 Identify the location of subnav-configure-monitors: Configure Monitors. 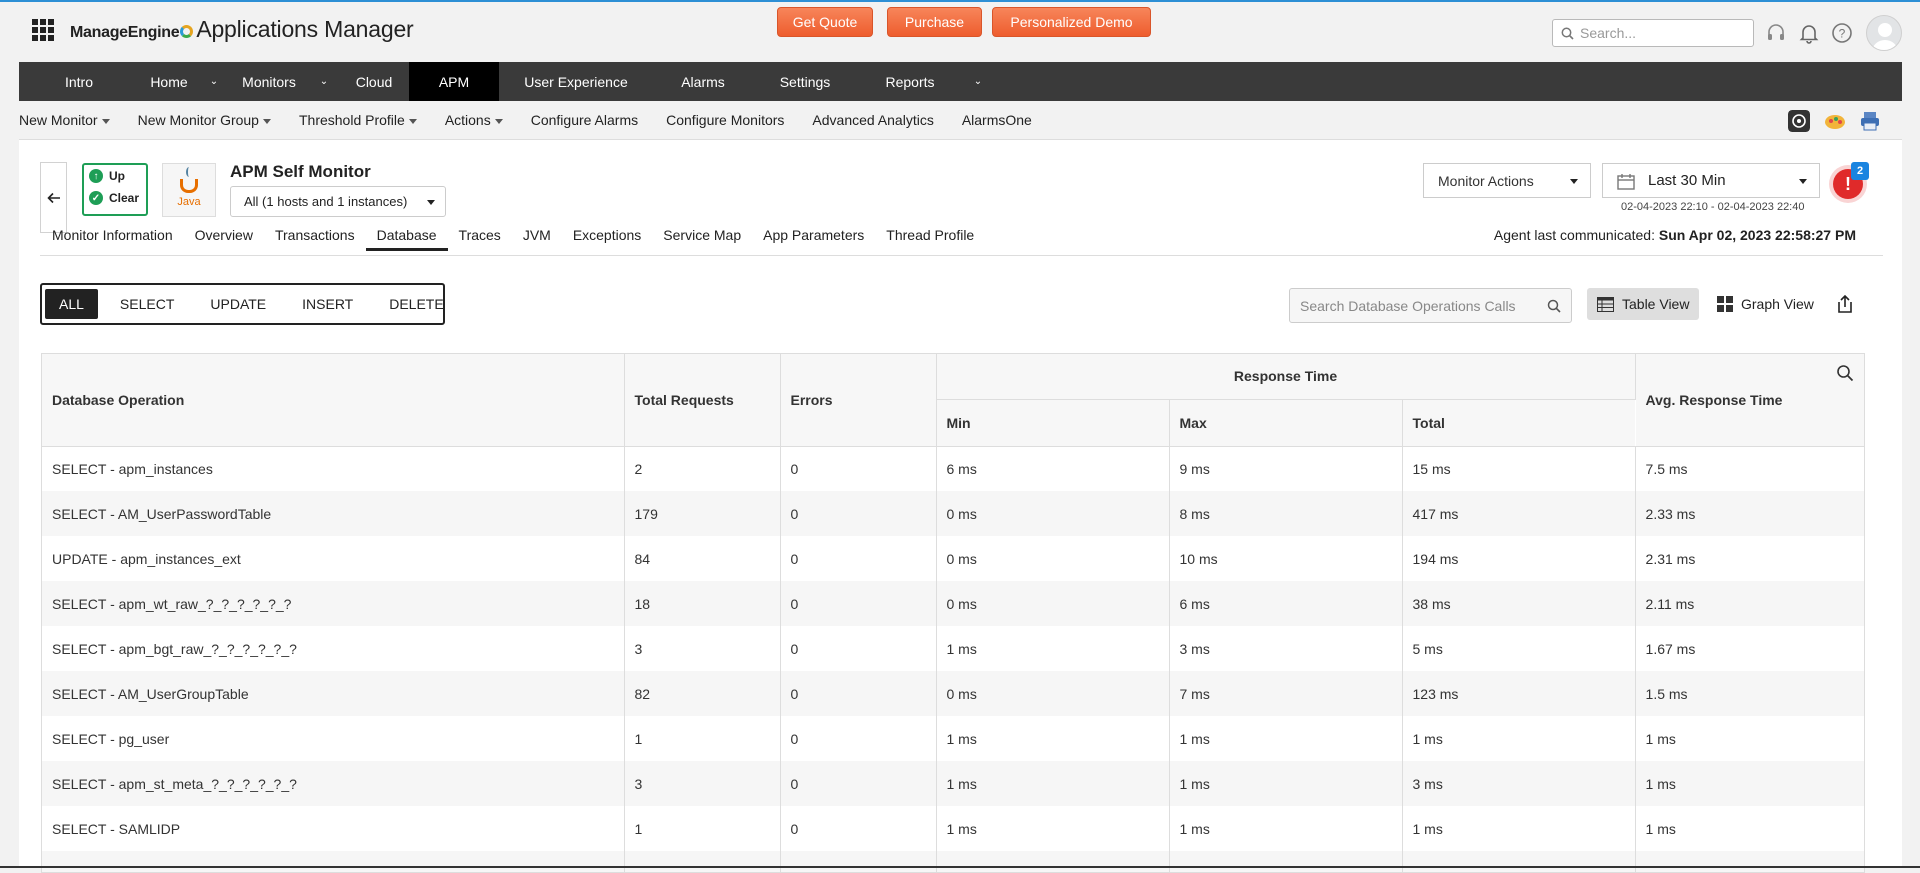
(725, 120).